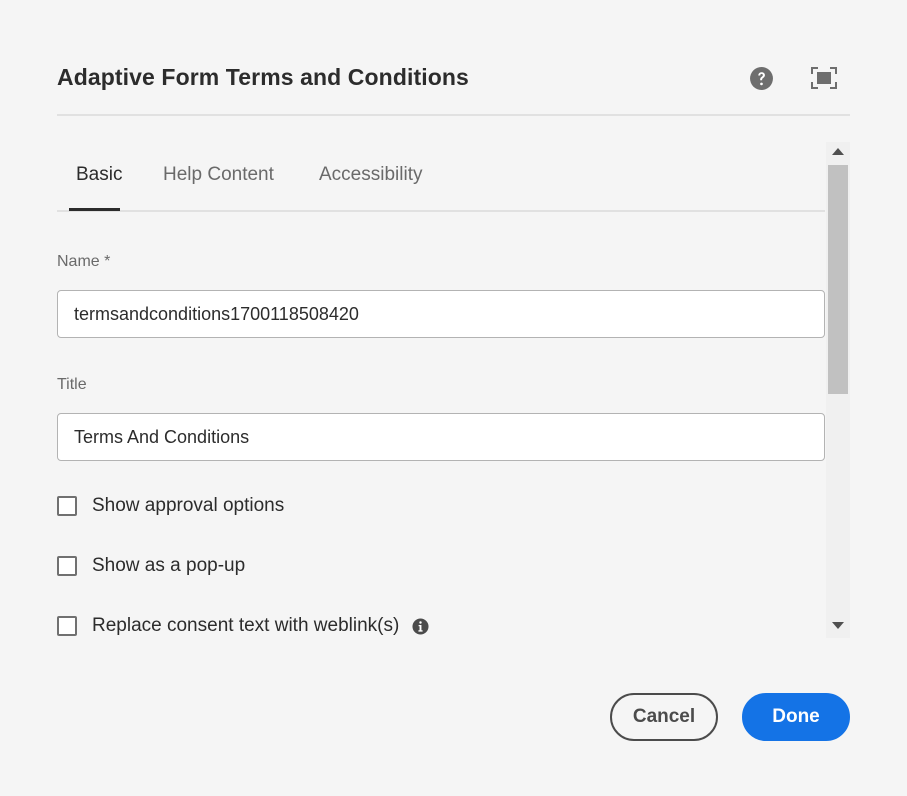 This screenshot has width=907, height=796. Describe the element at coordinates (188, 505) in the screenshot. I see `show-approval-options-label: Show approval options` at that location.